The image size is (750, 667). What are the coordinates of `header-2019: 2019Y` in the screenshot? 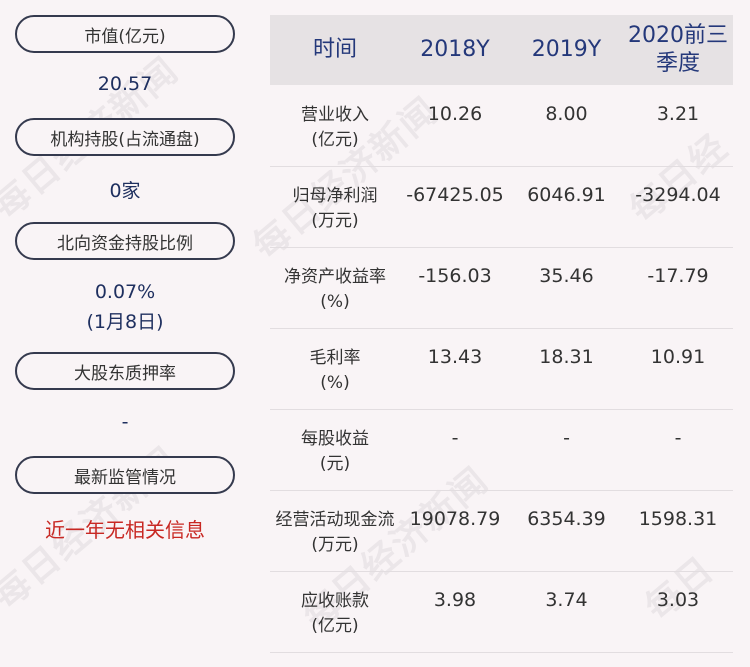 It's located at (566, 49).